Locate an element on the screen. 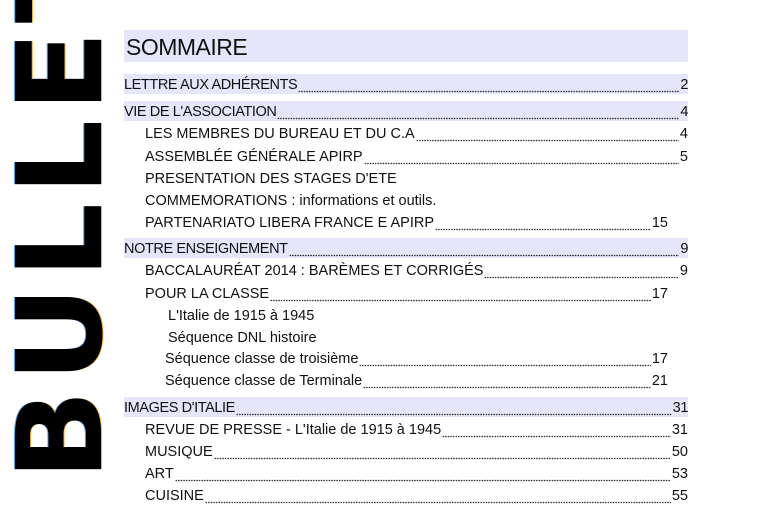 The height and width of the screenshot is (510, 759). toc-label: ART is located at coordinates (159, 474).